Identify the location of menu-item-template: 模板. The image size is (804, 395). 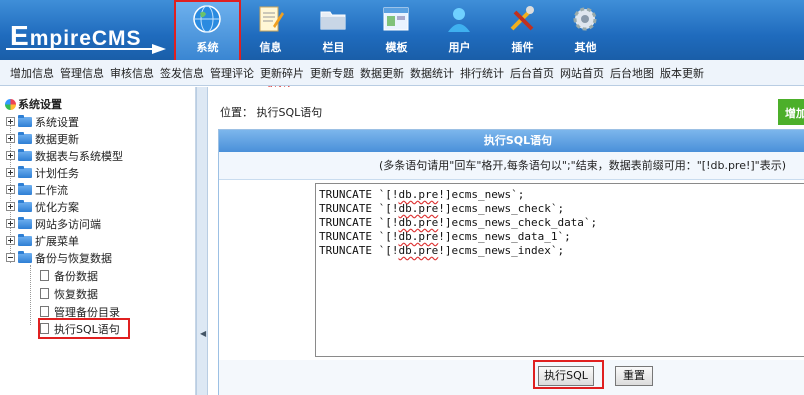
(396, 30).